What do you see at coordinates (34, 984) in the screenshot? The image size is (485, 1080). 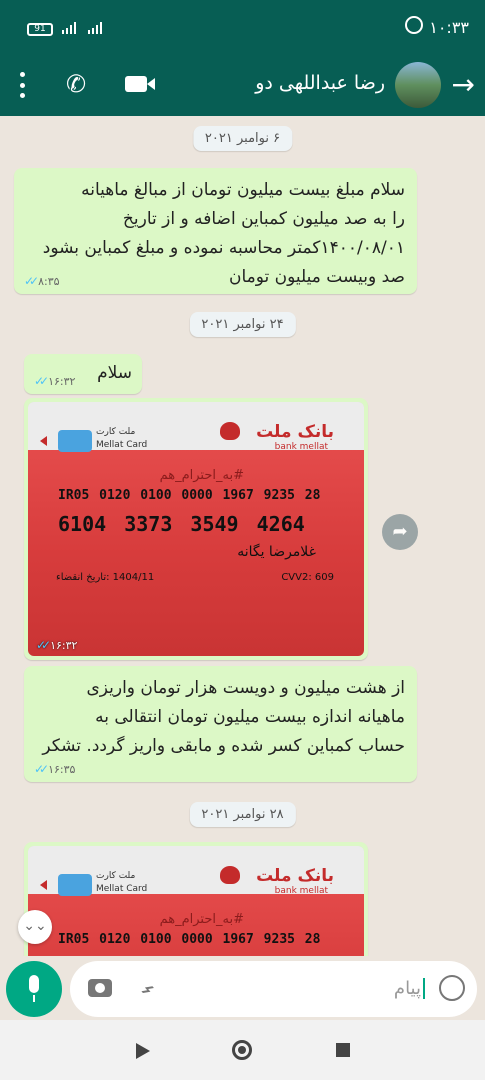 I see `mic-icon` at bounding box center [34, 984].